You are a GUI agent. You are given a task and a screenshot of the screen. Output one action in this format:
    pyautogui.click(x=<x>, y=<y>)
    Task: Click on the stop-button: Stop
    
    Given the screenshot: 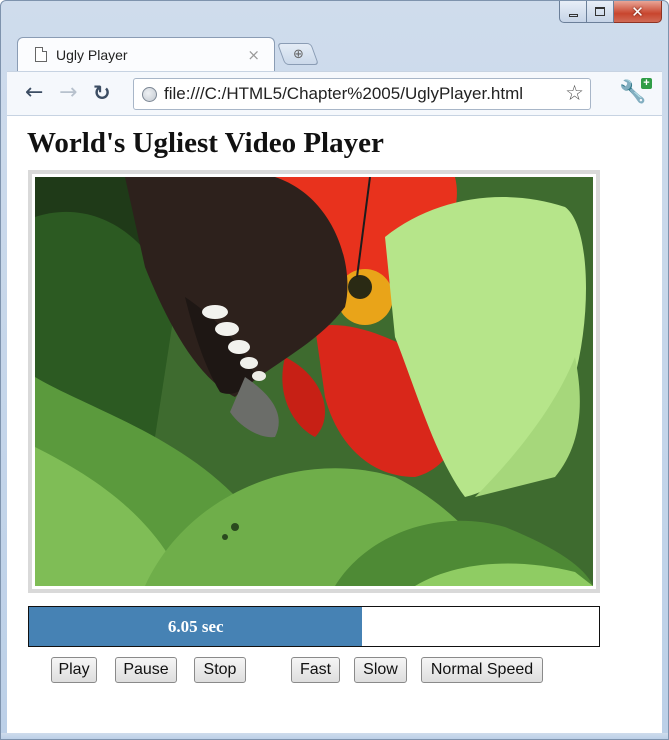 What is the action you would take?
    pyautogui.click(x=220, y=670)
    